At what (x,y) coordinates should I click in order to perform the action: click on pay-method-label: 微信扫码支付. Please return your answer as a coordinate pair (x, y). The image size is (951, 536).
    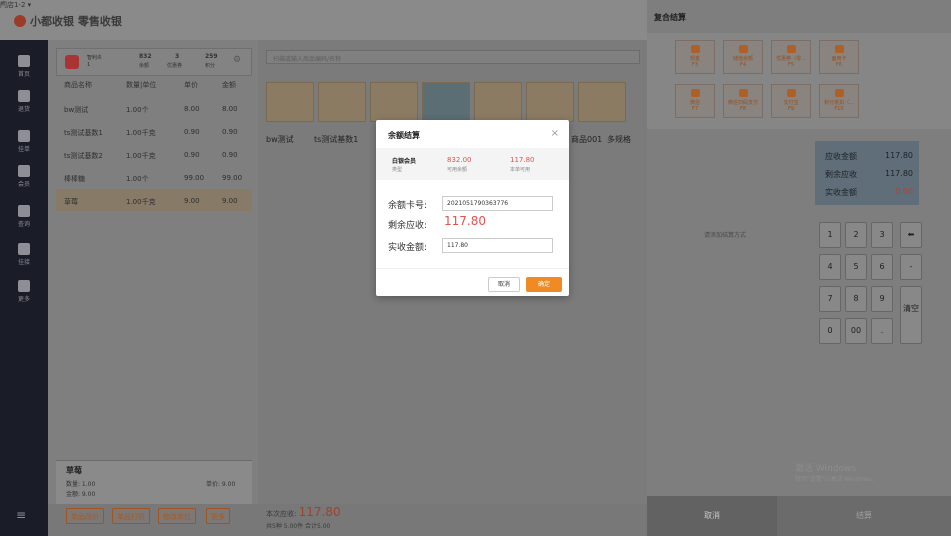
    Looking at the image, I should click on (742, 103).